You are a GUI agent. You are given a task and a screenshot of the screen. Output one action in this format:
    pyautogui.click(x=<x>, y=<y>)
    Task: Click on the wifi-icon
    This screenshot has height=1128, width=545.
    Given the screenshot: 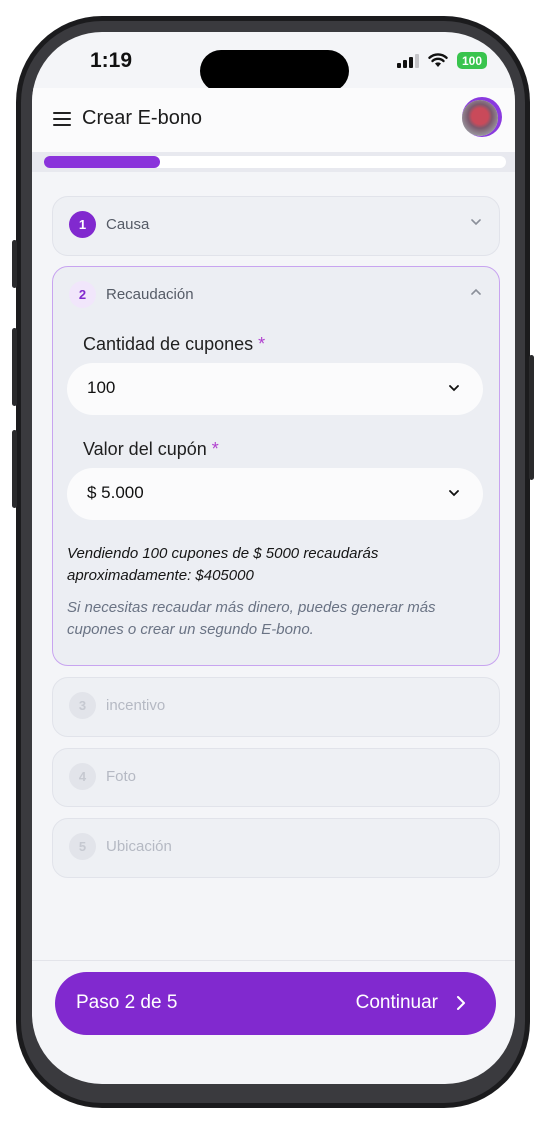 What is the action you would take?
    pyautogui.click(x=438, y=60)
    